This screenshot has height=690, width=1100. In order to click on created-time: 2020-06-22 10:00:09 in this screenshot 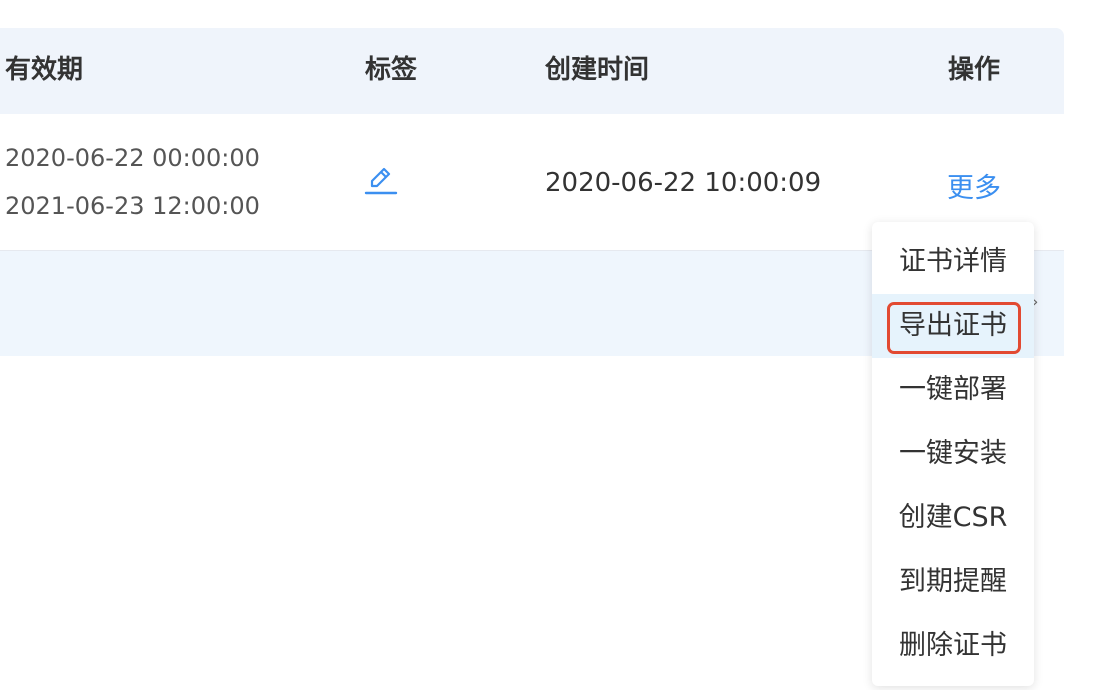, I will do `click(683, 183)`.